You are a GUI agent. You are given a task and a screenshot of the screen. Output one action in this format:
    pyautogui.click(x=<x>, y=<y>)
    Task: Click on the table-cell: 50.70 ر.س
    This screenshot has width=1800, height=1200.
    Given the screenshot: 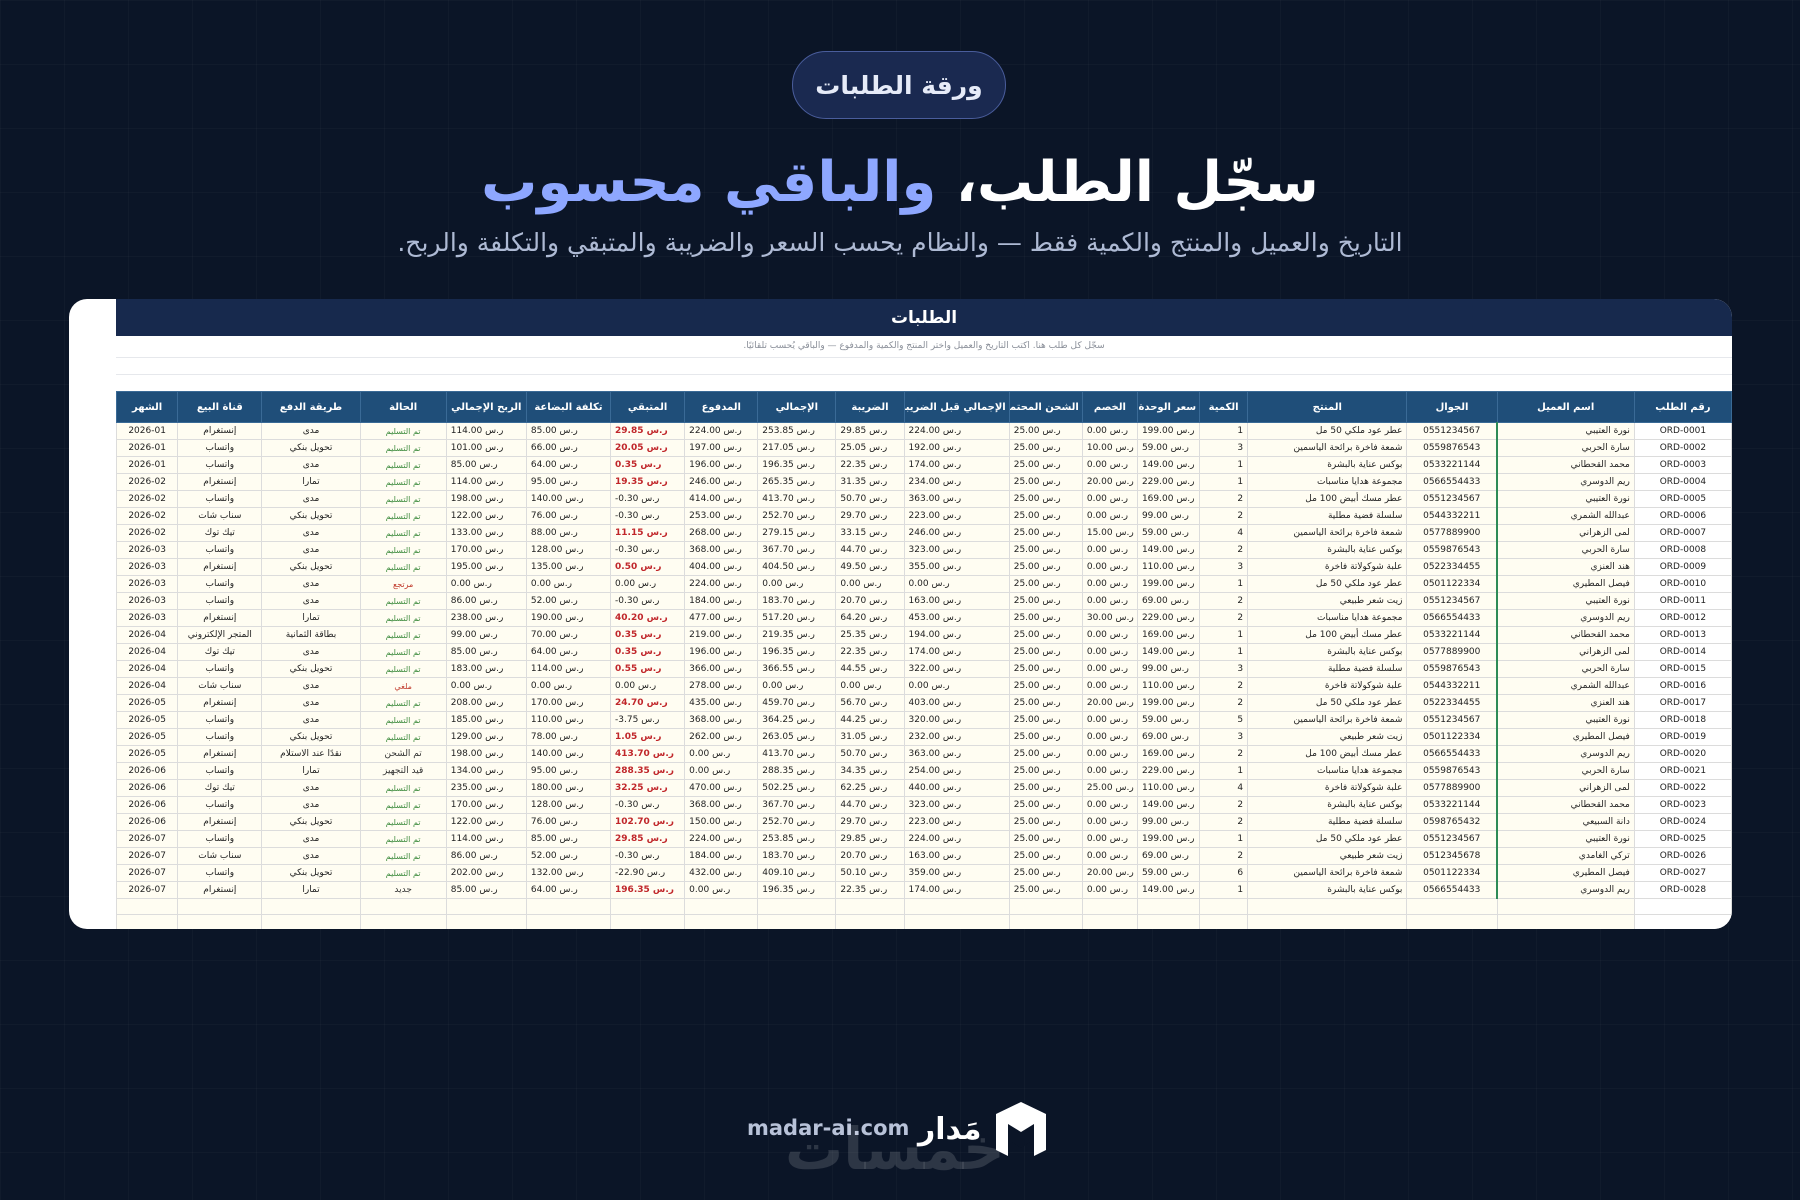 What is the action you would take?
    pyautogui.click(x=870, y=754)
    